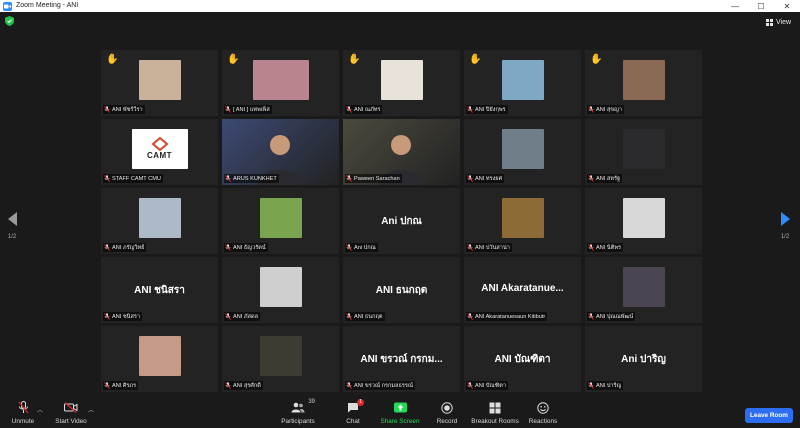 This screenshot has width=800, height=428. Describe the element at coordinates (125, 247) in the screenshot. I see `participant-name-label: ANI ภรัญวิทย์` at that location.